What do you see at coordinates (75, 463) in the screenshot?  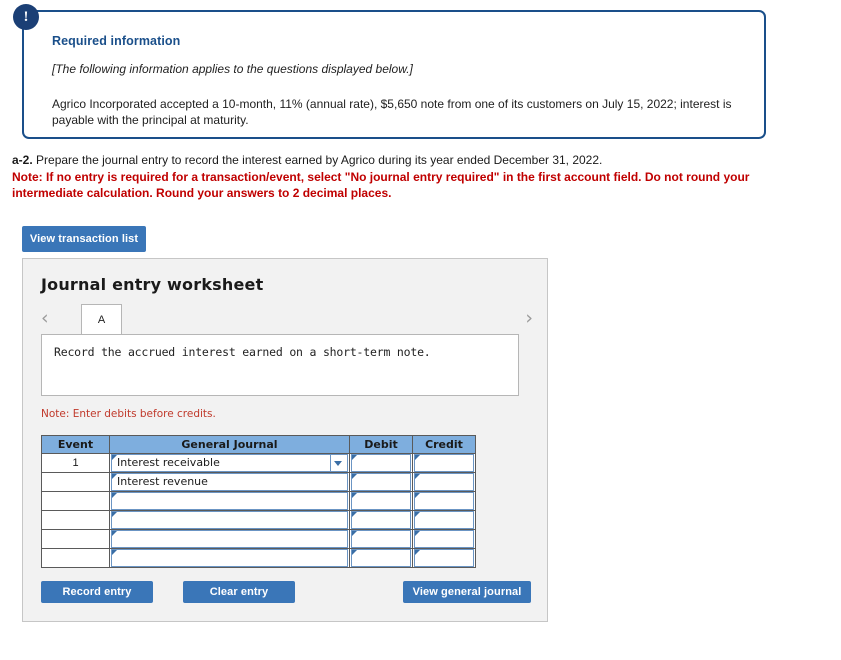 I see `event-cell: 1` at bounding box center [75, 463].